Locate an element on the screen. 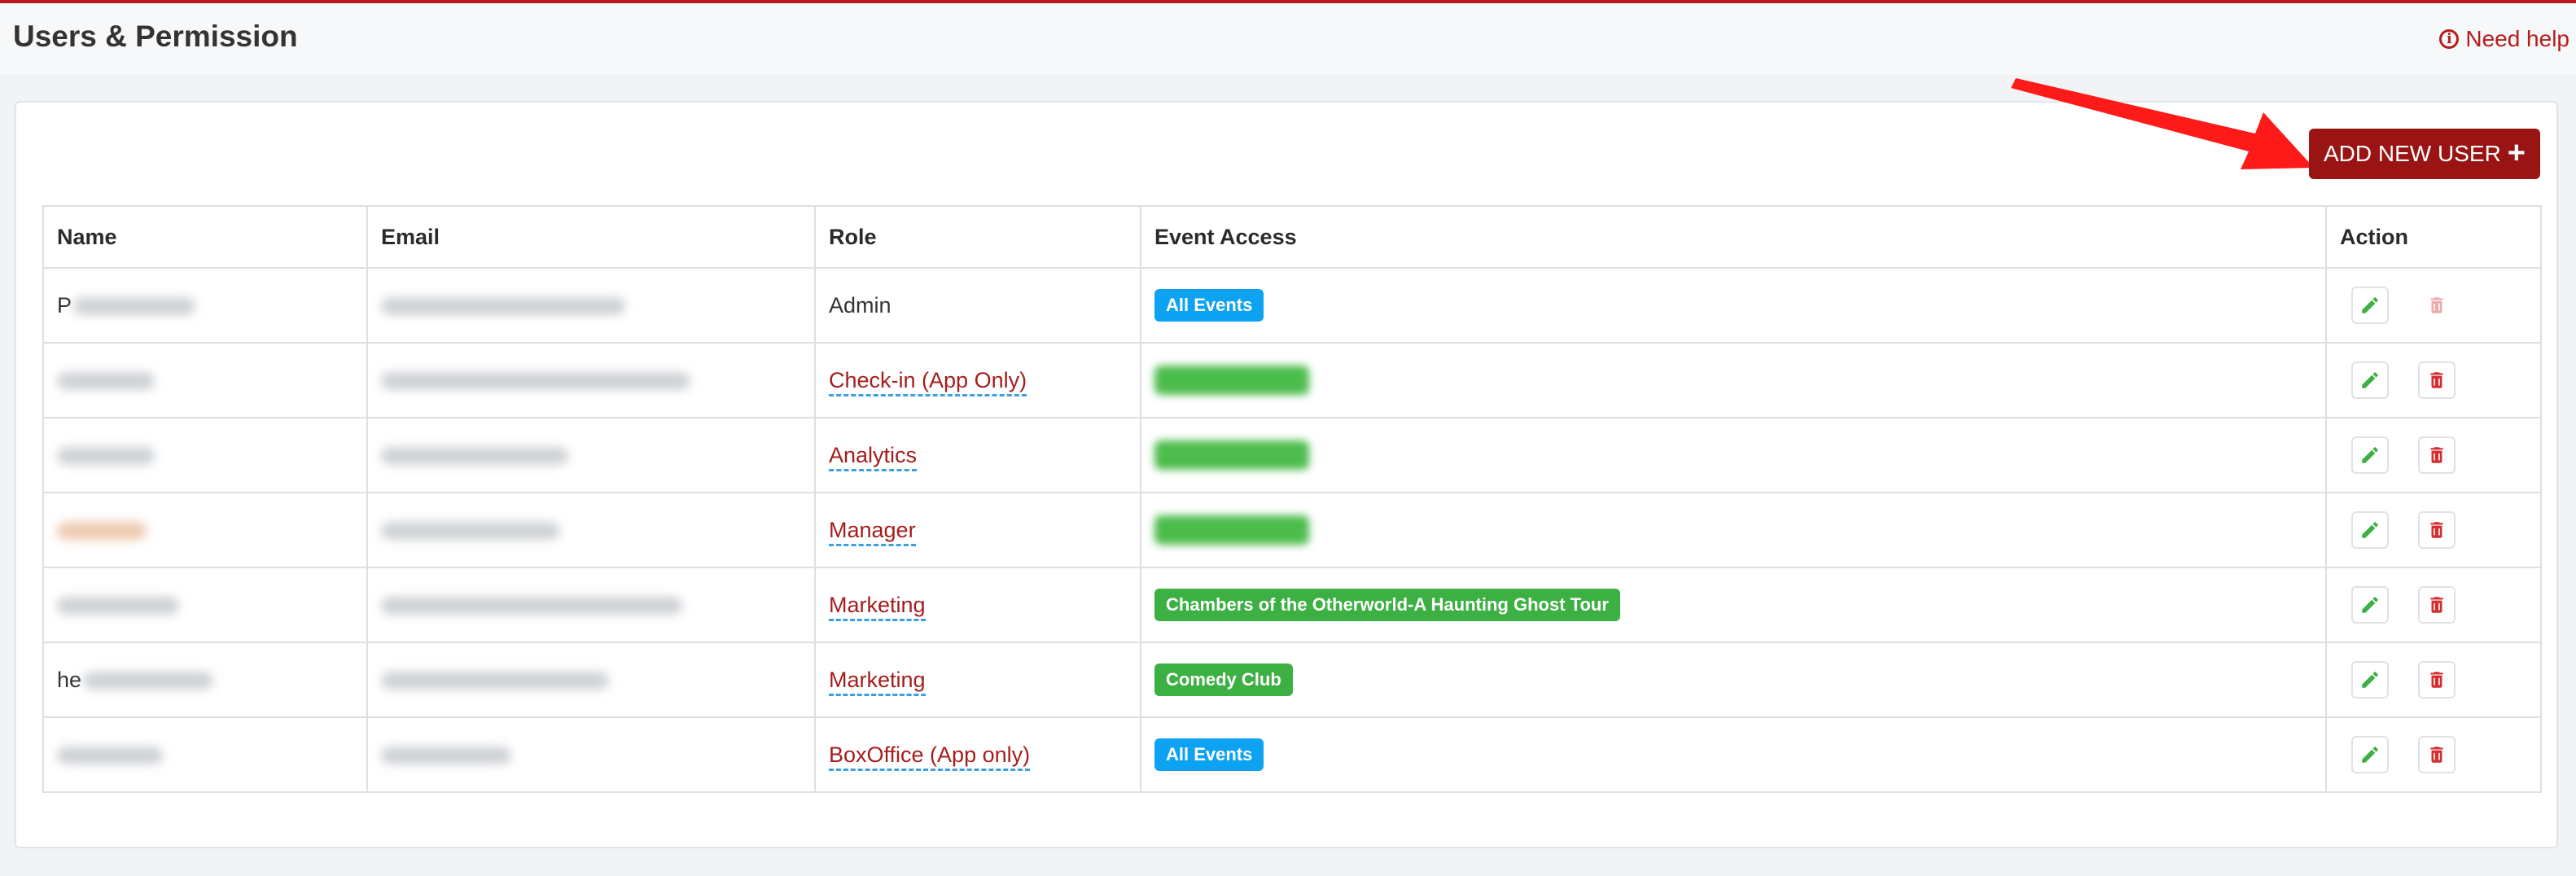 The height and width of the screenshot is (876, 2576). role-link: Check-in (App Only) is located at coordinates (928, 381).